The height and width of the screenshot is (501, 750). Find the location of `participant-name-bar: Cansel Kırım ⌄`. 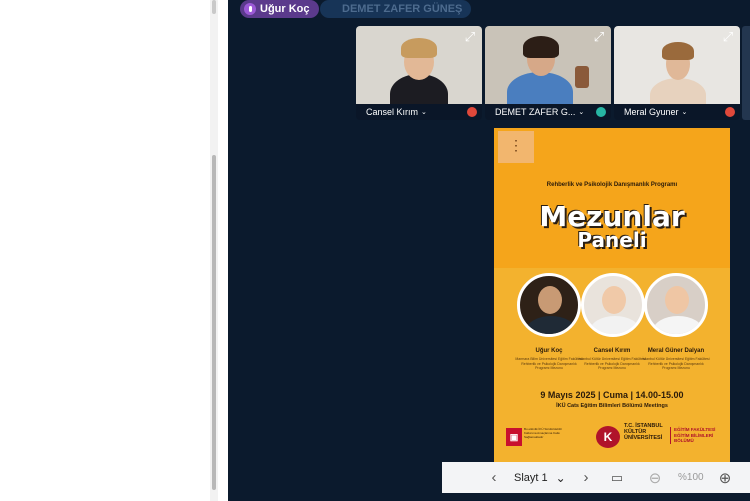

participant-name-bar: Cansel Kırım ⌄ is located at coordinates (419, 112).